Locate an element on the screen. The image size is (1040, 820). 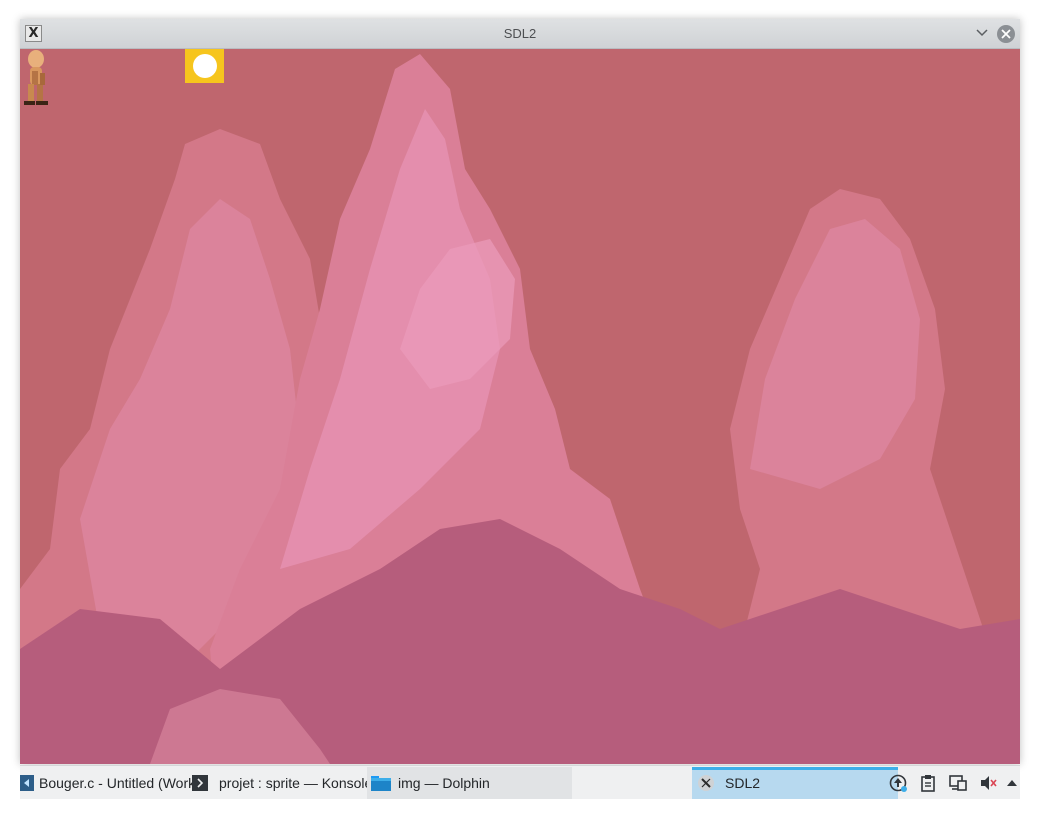
player-sprite is located at coordinates (36, 79).